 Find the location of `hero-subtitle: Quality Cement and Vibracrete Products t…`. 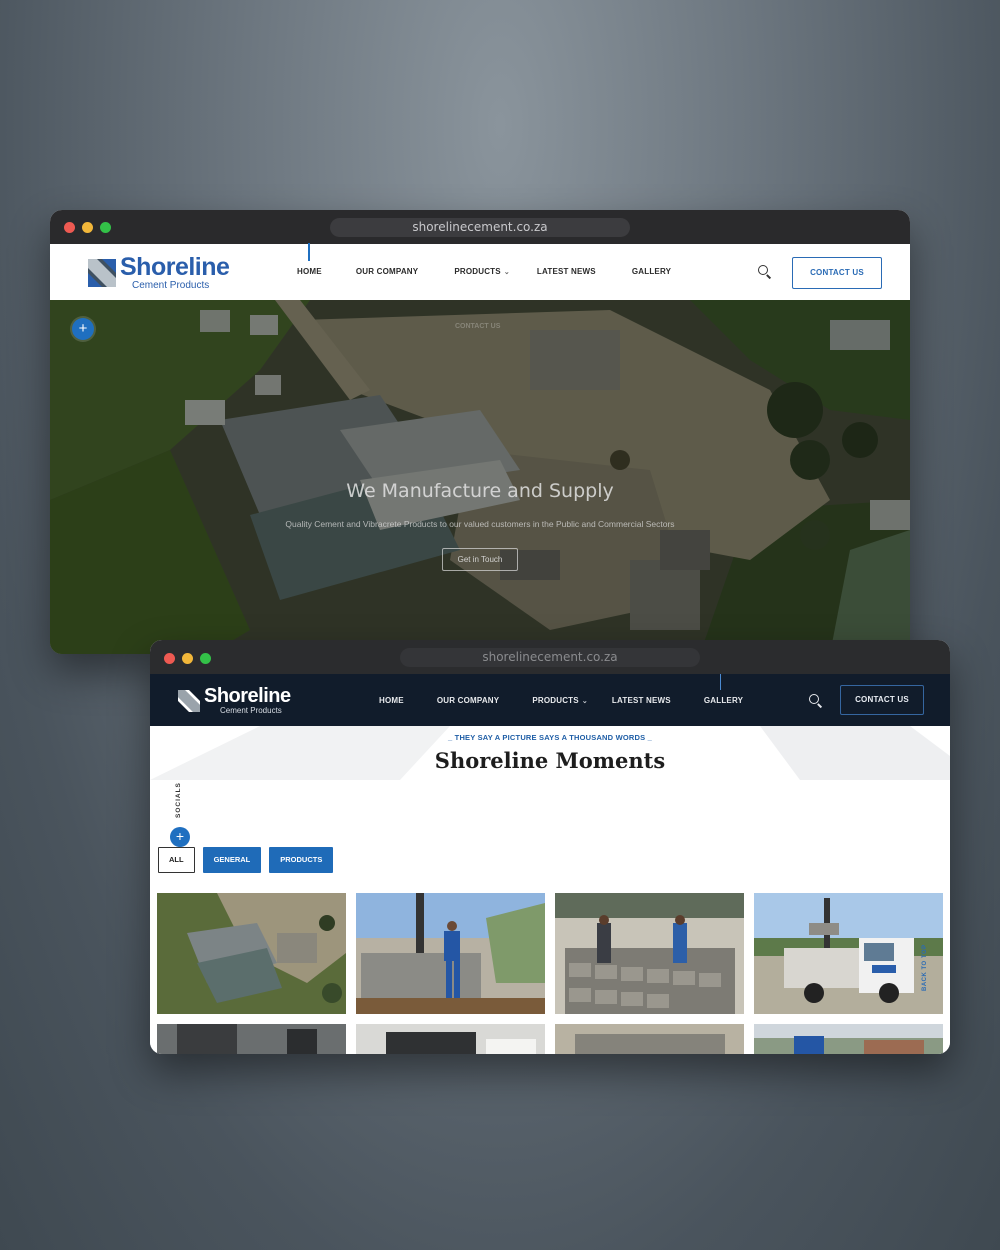

hero-subtitle: Quality Cement and Vibracrete Products t… is located at coordinates (480, 524).